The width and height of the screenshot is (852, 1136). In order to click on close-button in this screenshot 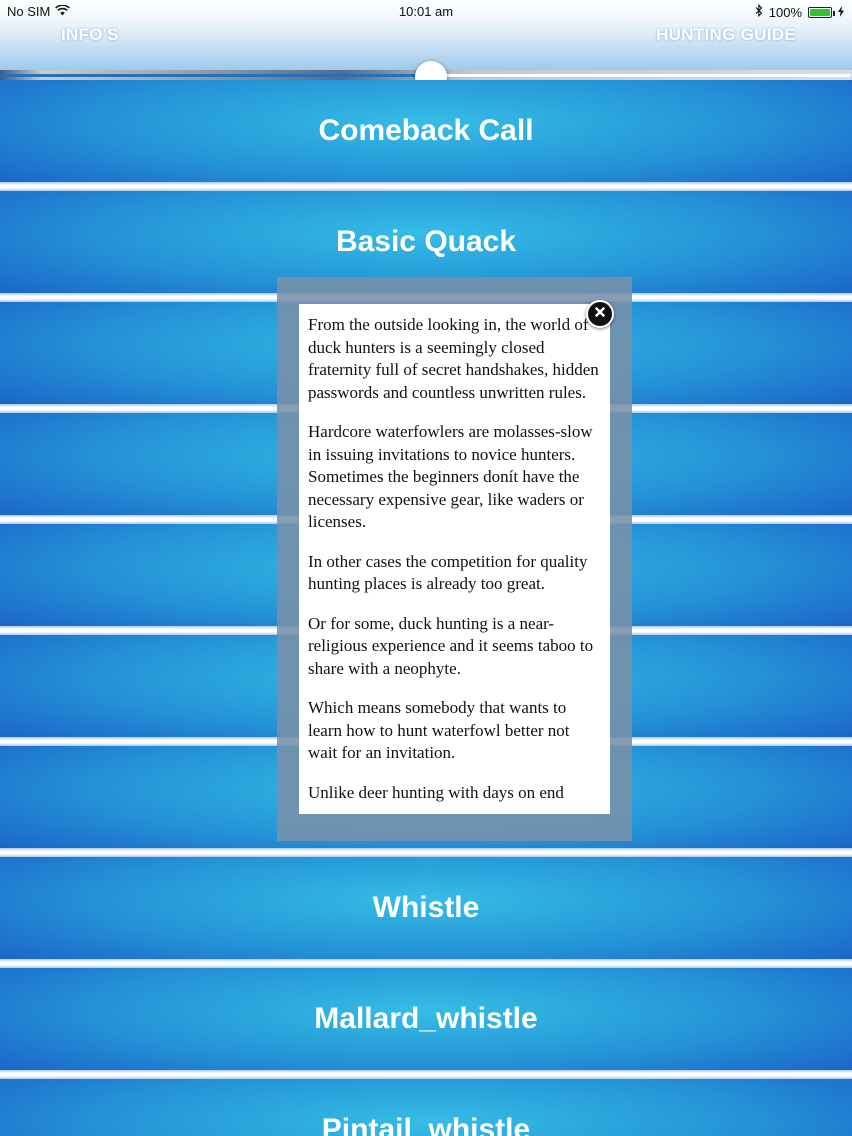, I will do `click(600, 314)`.